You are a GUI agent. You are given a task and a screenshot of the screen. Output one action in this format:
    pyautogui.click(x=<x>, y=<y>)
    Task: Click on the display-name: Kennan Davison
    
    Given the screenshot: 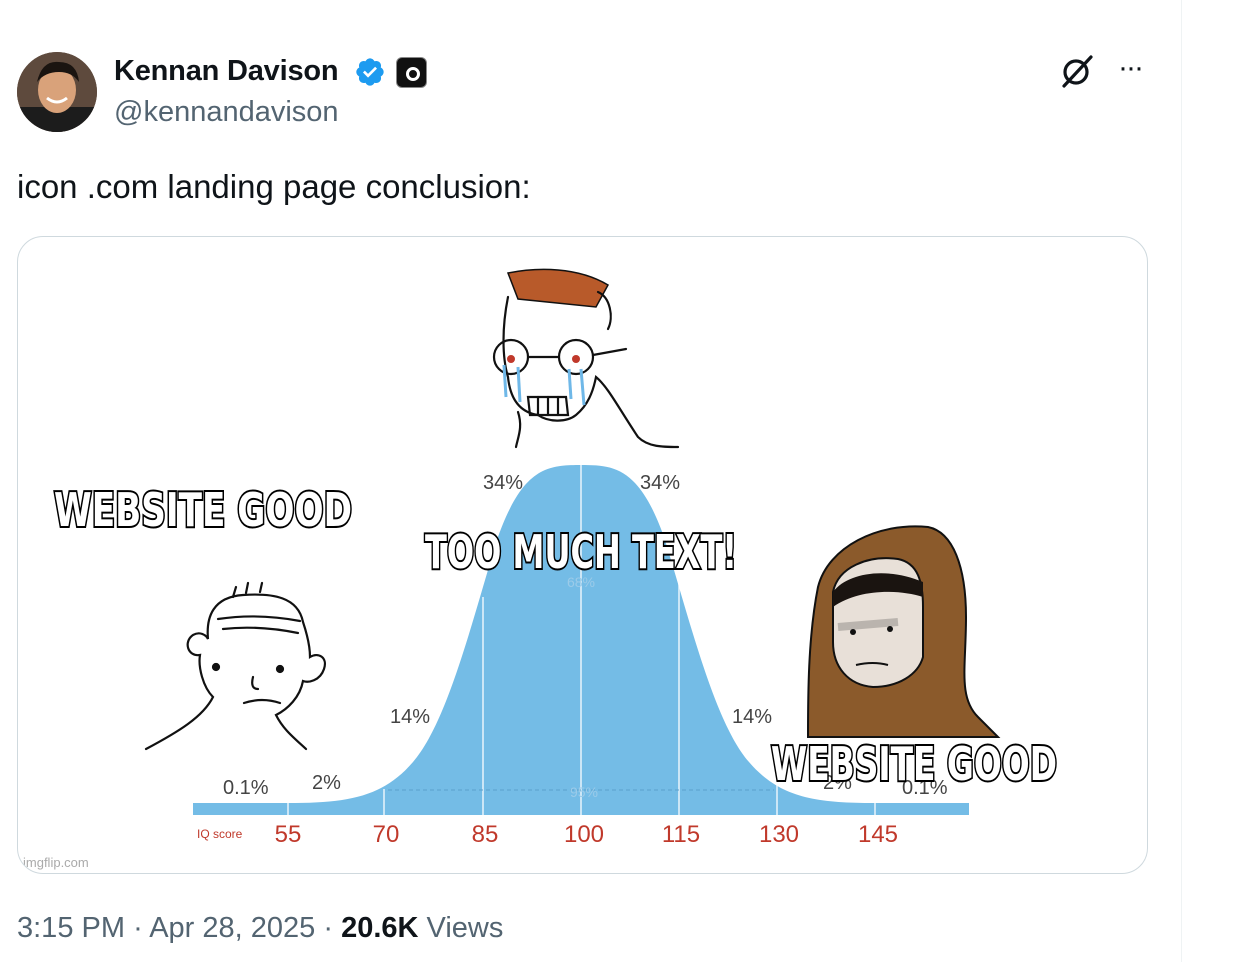 What is the action you would take?
    pyautogui.click(x=226, y=71)
    